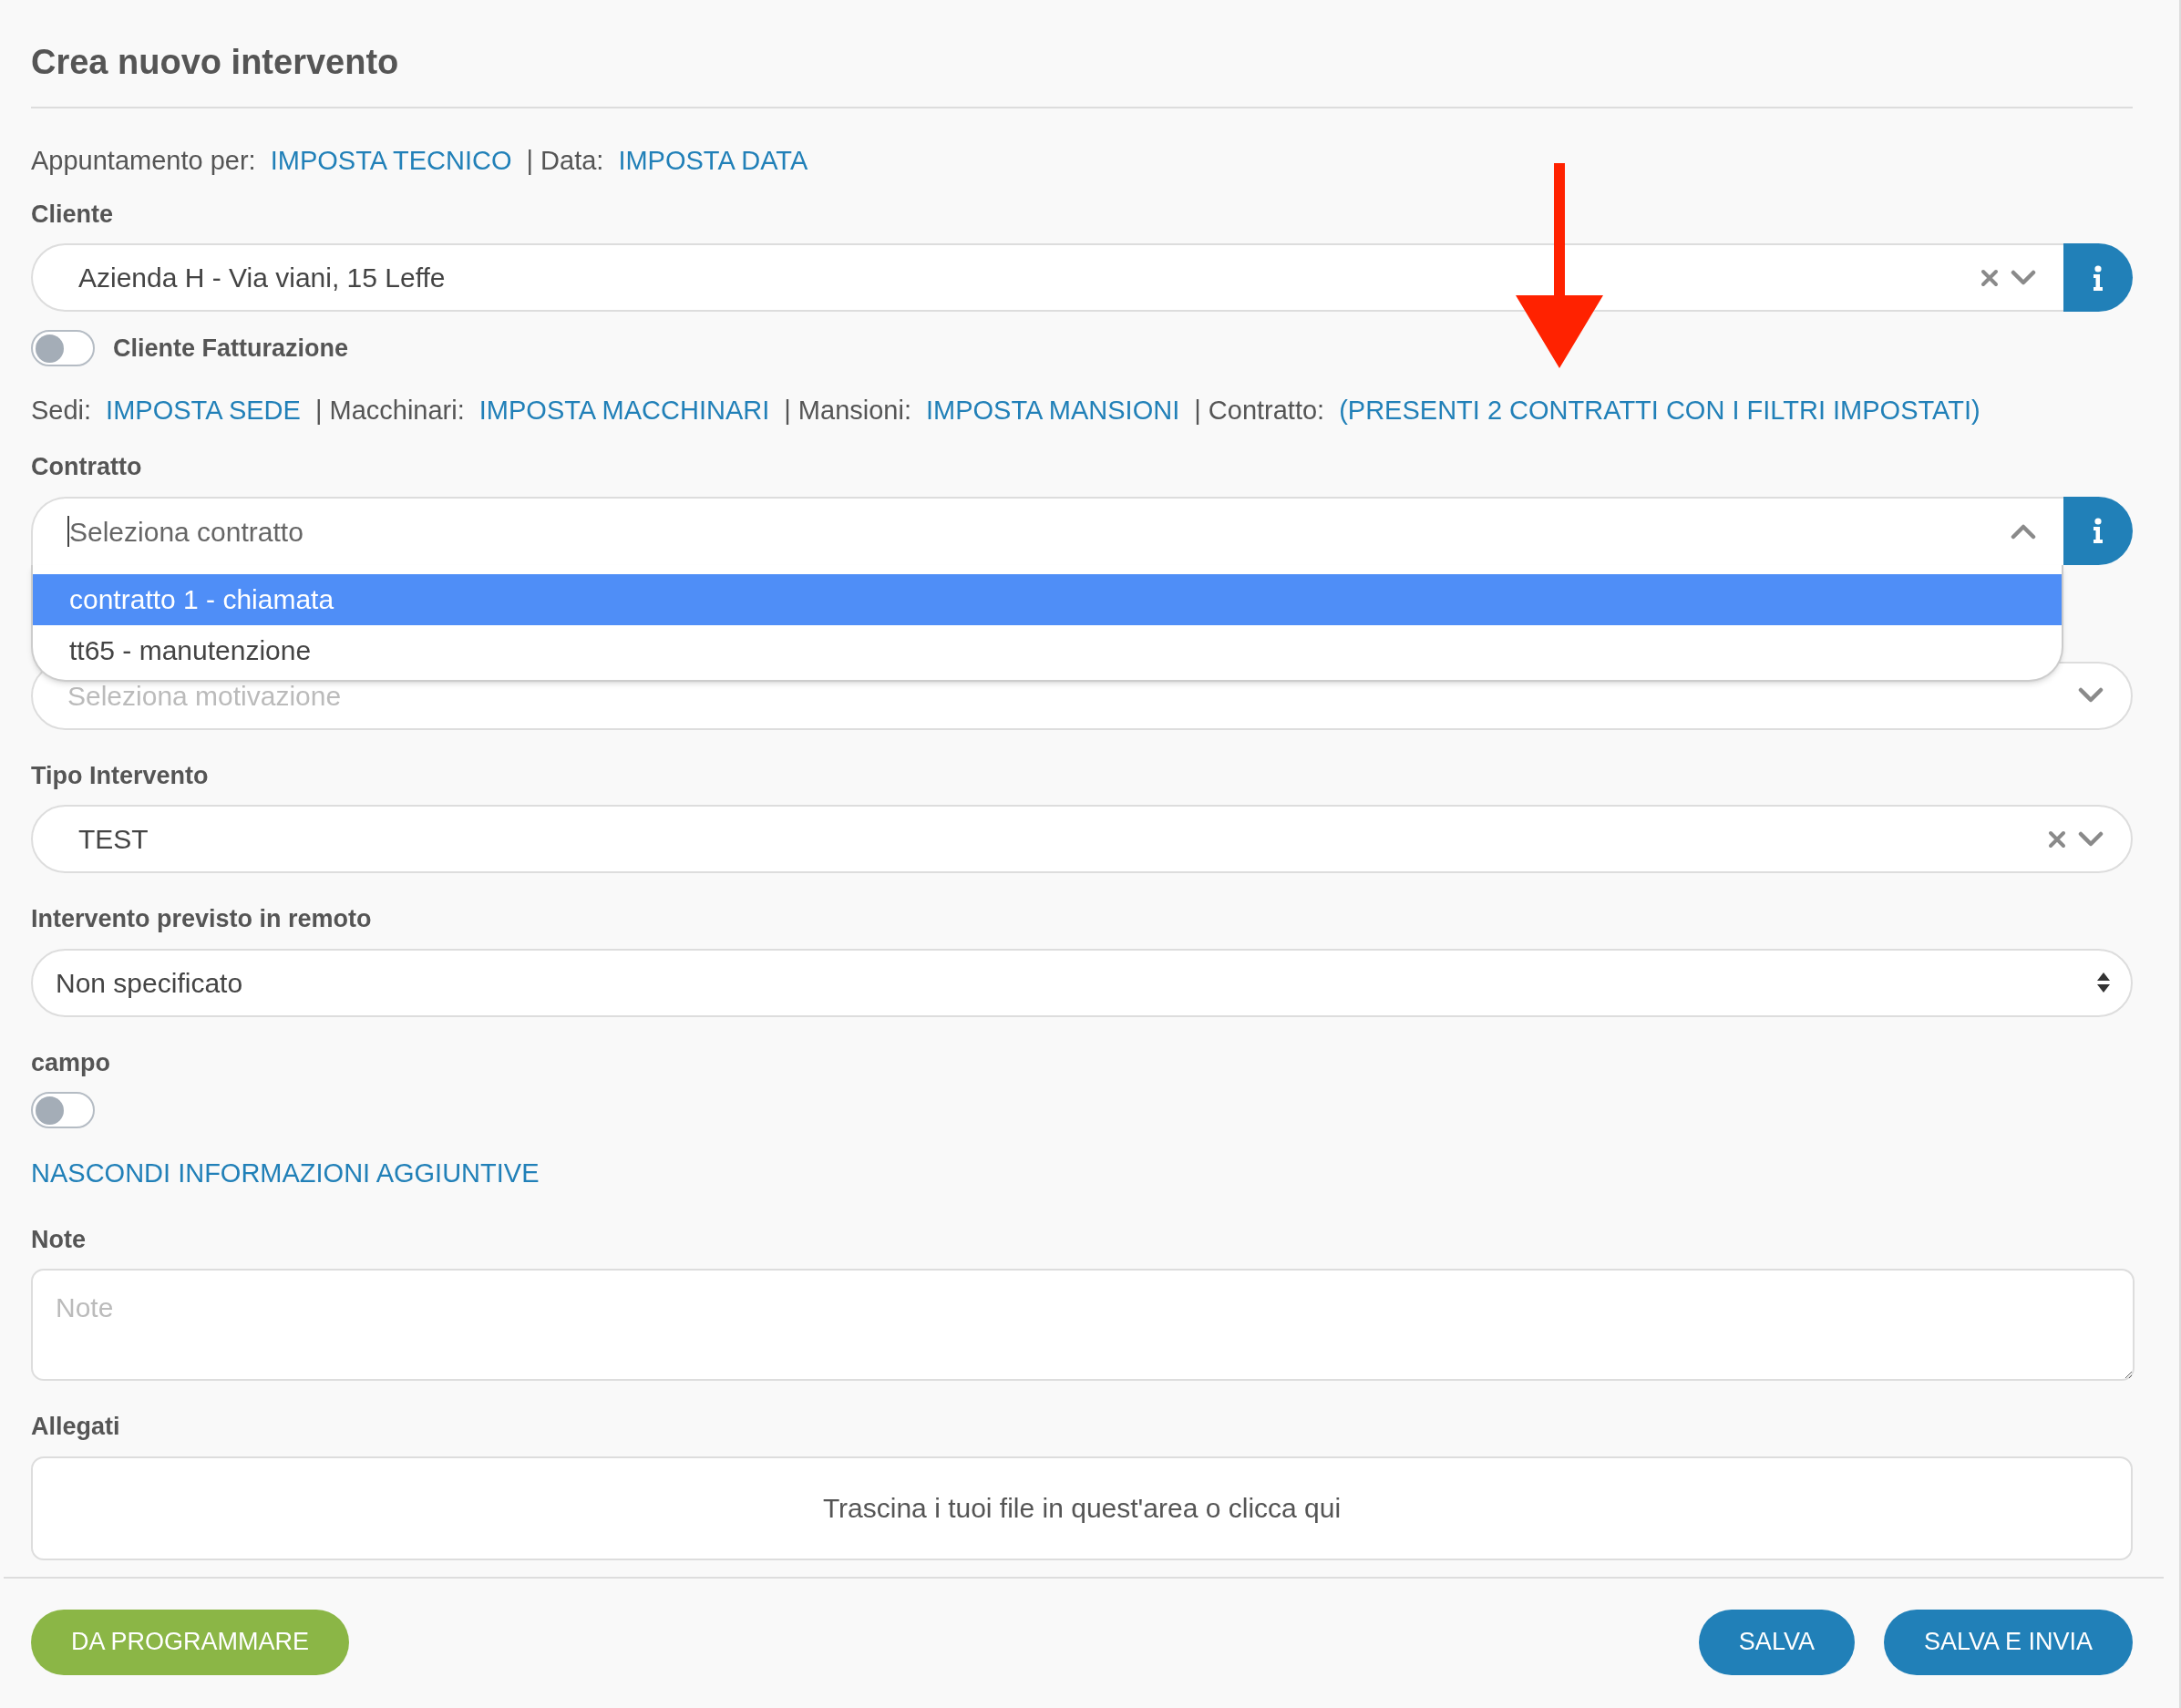  Describe the element at coordinates (1047, 277) in the screenshot. I see `client-select: Azienda H - Via viani, 15 Leffe` at that location.